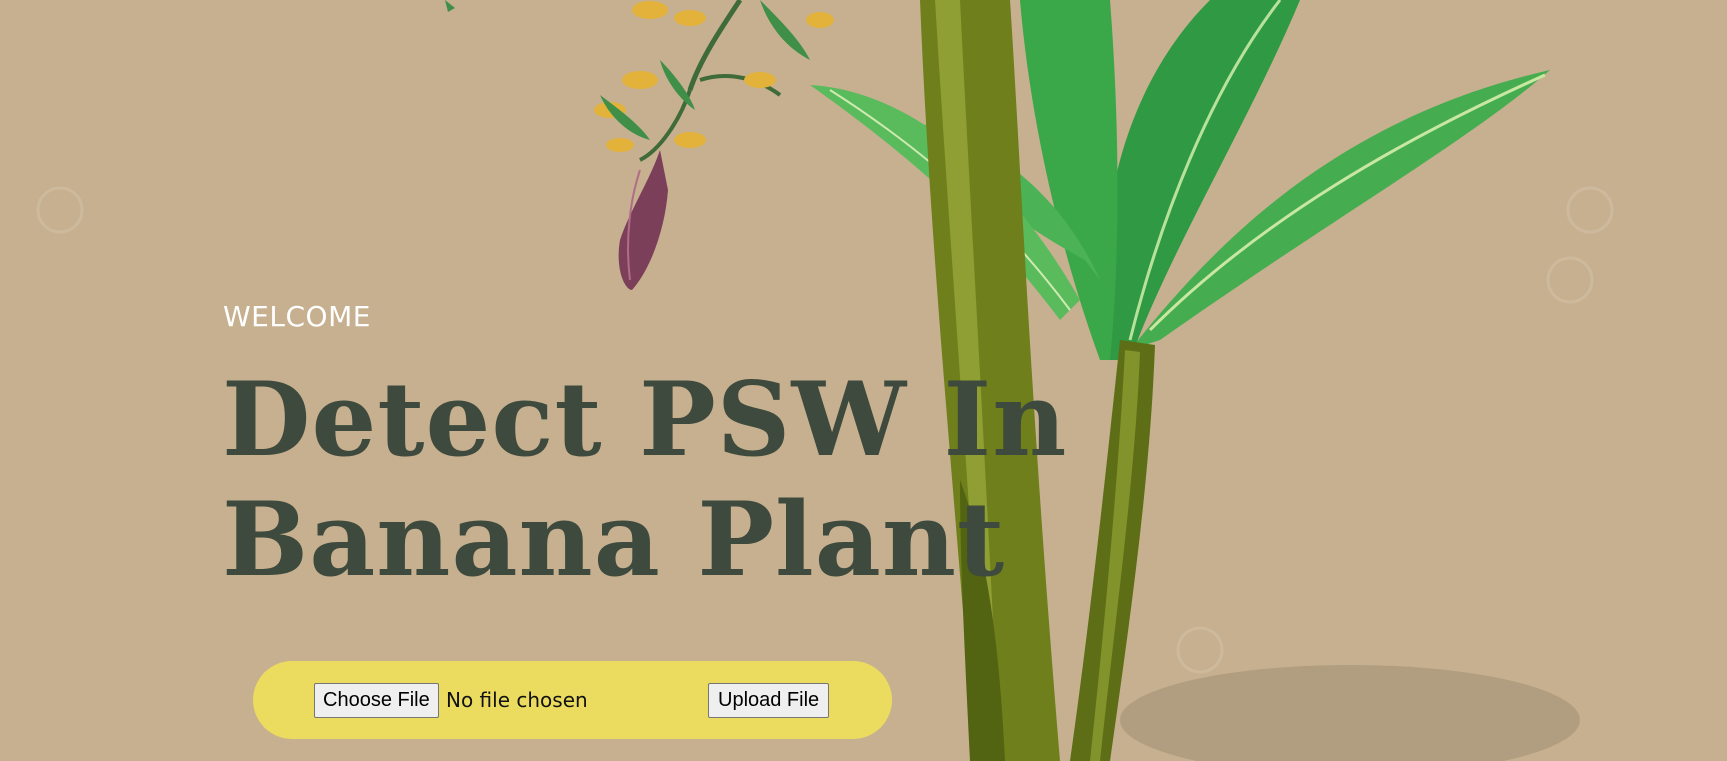  What do you see at coordinates (614, 540) in the screenshot?
I see `title-line-2: Banana Plant` at bounding box center [614, 540].